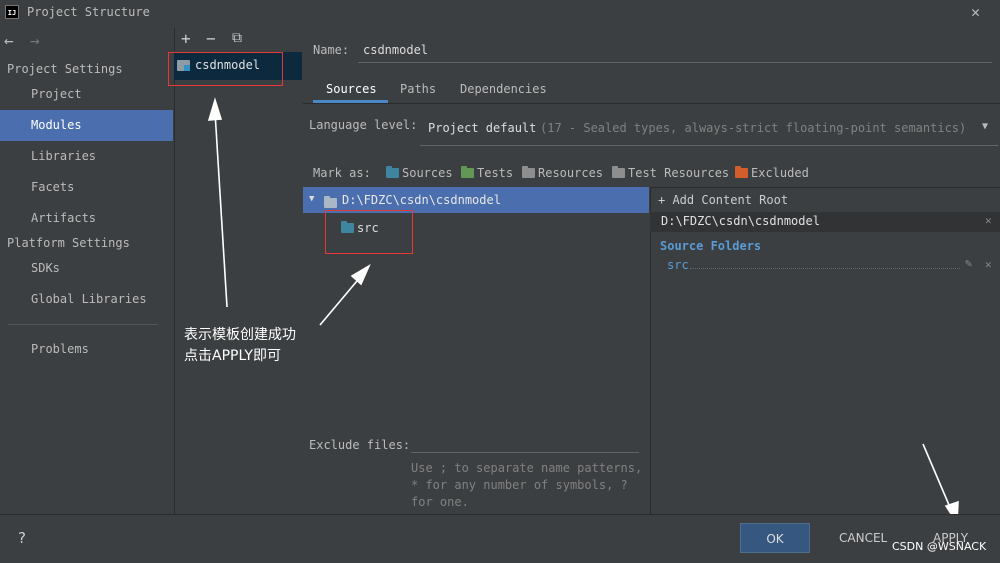  What do you see at coordinates (939, 546) in the screenshot?
I see `watermark: CSDN @WSNACK` at bounding box center [939, 546].